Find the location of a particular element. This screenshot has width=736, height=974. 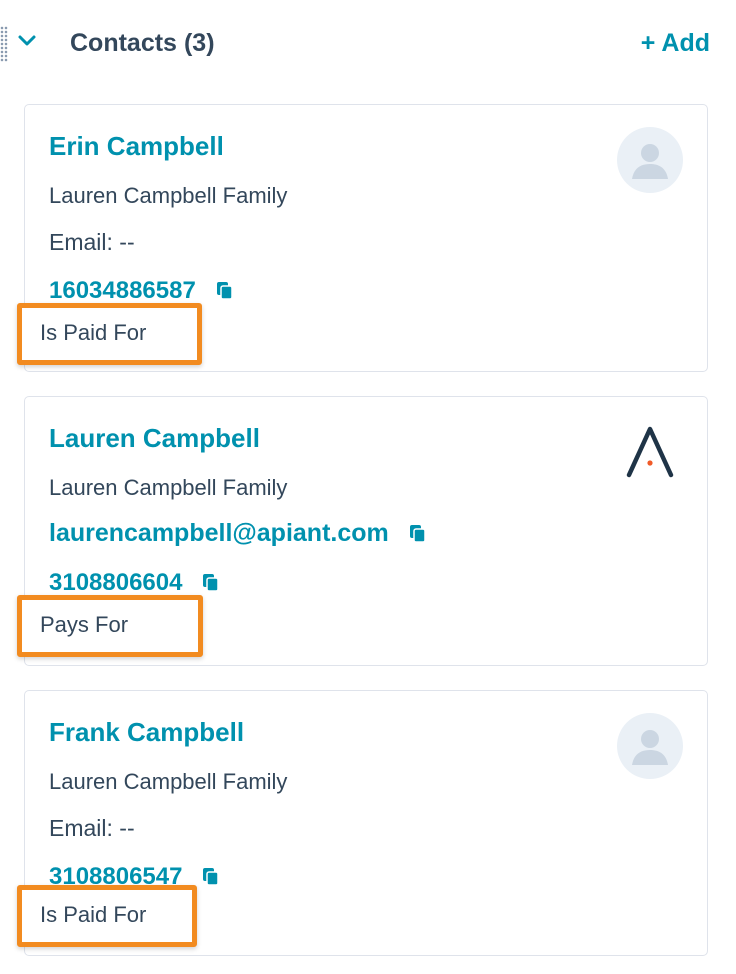

section-title-label: Contacts is located at coordinates (123, 43).